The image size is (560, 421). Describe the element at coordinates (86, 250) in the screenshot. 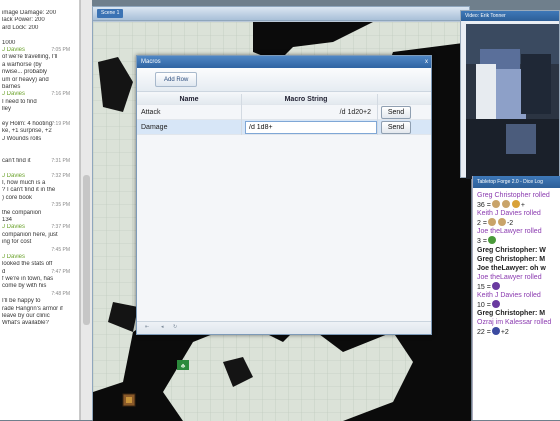

I see `chat-scrollbar-thumb` at that location.